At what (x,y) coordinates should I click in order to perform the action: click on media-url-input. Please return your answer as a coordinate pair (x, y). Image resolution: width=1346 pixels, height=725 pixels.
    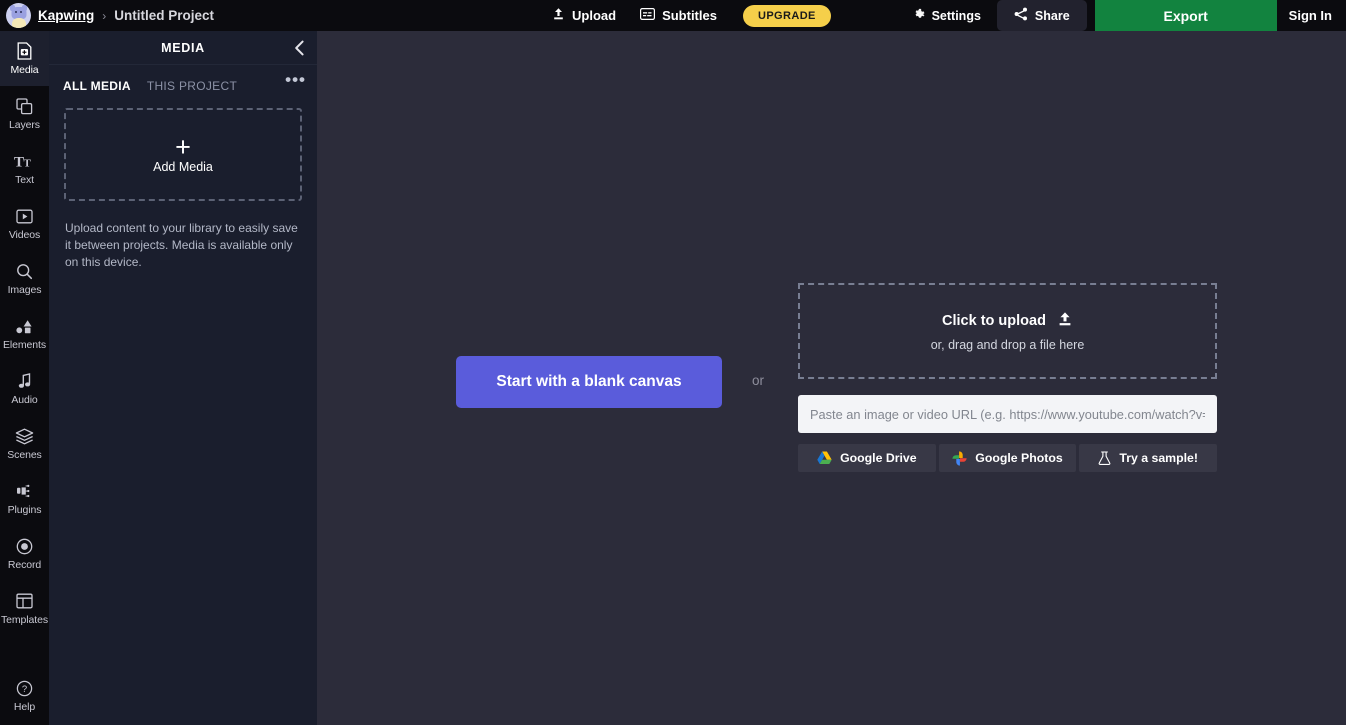
    Looking at the image, I should click on (1007, 414).